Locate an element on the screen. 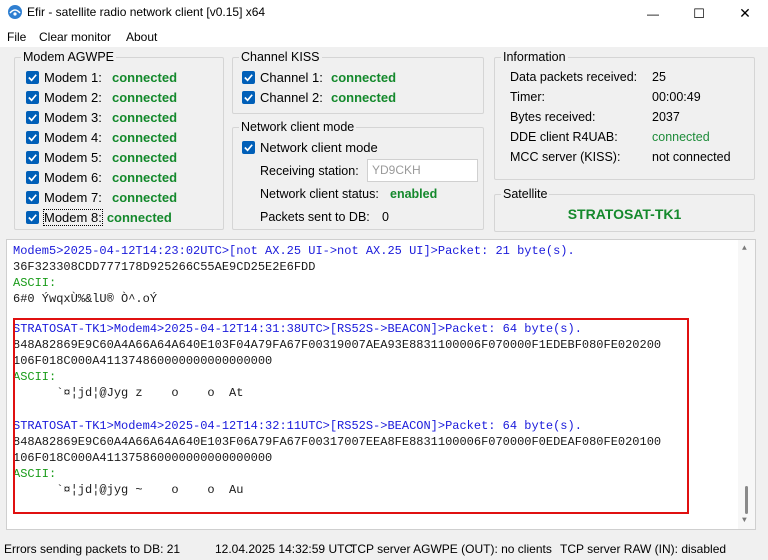  info-value: 00:00:49 is located at coordinates (676, 97).